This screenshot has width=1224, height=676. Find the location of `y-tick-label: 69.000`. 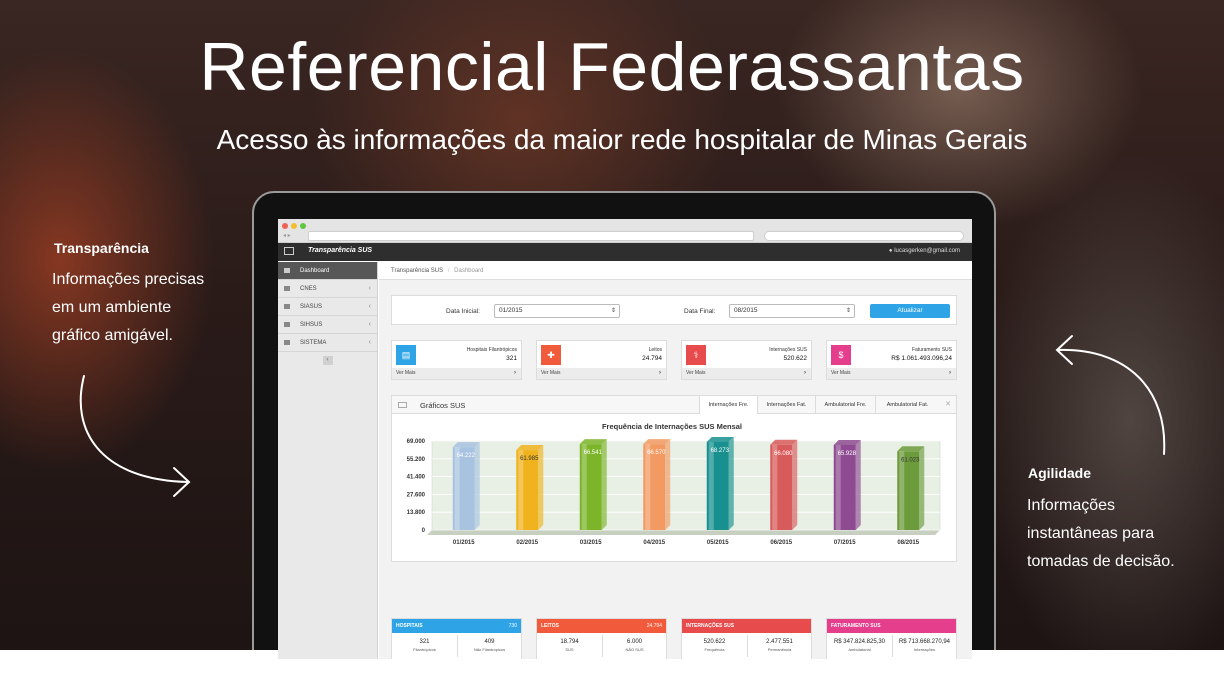

y-tick-label: 69.000 is located at coordinates (416, 442).